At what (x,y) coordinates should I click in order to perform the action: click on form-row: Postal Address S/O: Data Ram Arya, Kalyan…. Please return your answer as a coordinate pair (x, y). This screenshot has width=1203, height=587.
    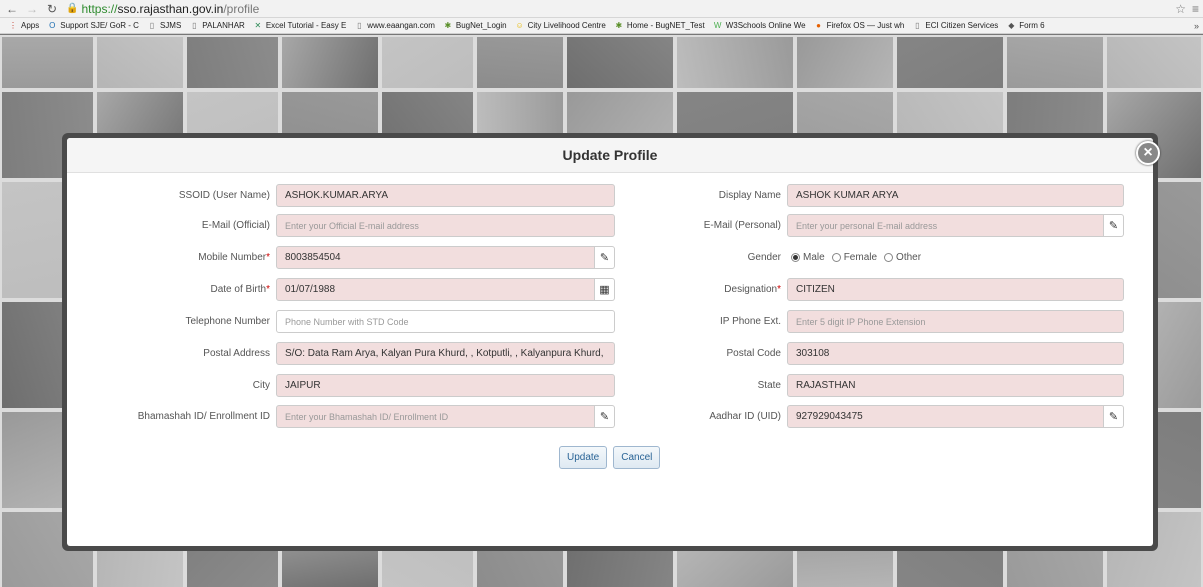
    Looking at the image, I should click on (341, 353).